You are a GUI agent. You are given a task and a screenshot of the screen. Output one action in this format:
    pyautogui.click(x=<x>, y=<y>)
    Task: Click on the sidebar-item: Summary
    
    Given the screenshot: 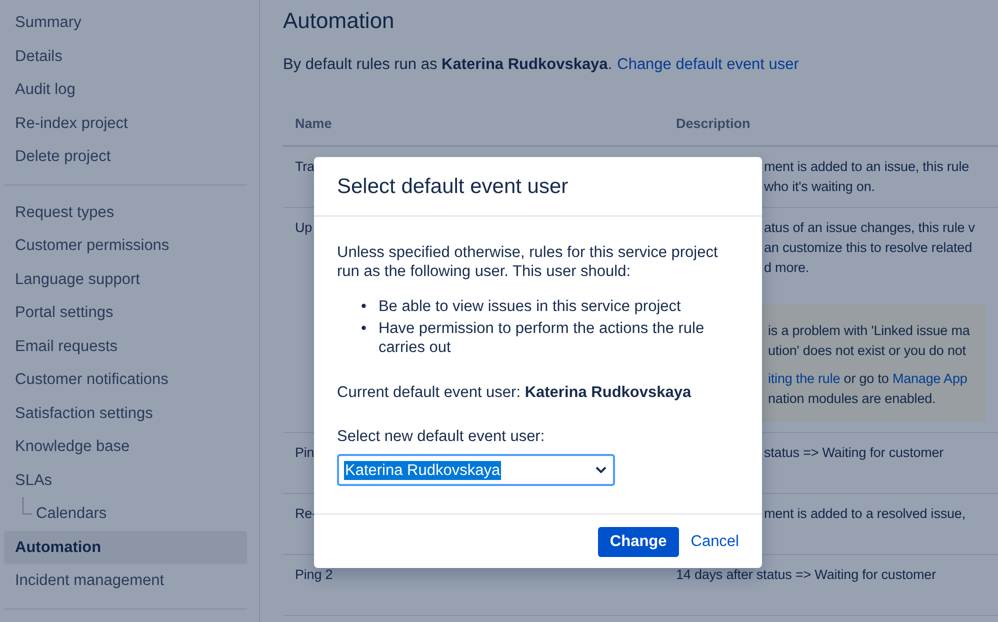 What is the action you would take?
    pyautogui.click(x=125, y=23)
    